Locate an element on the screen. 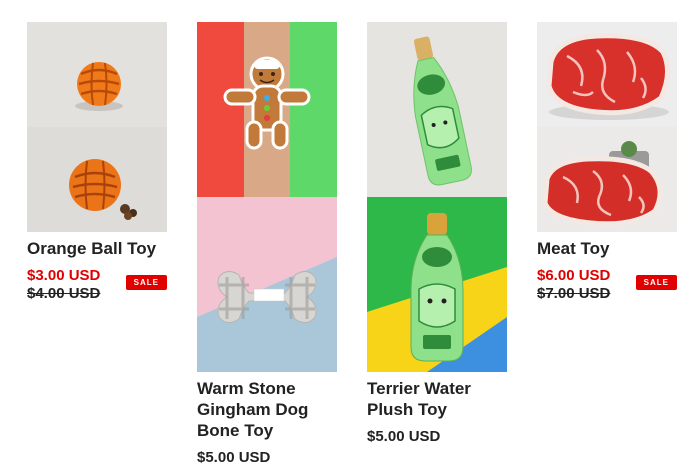  product-title: Meat Toy is located at coordinates (607, 248).